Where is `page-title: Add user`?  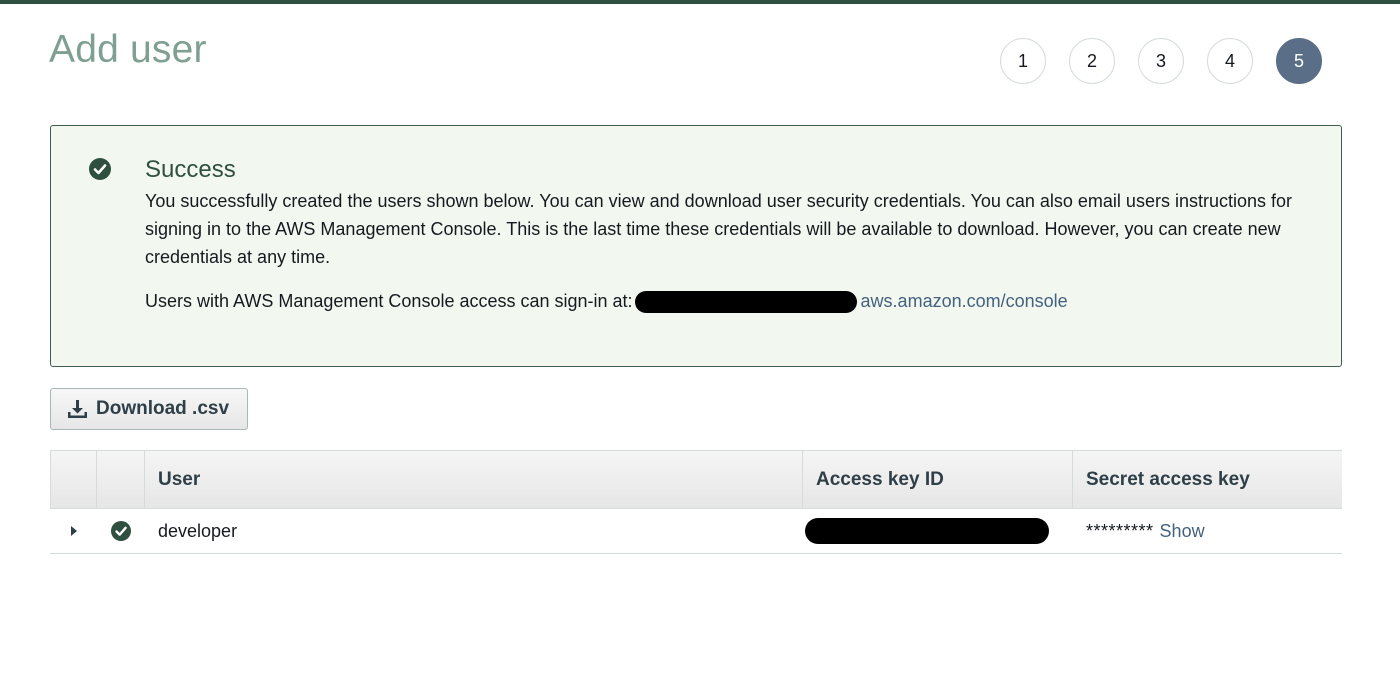
page-title: Add user is located at coordinates (128, 49).